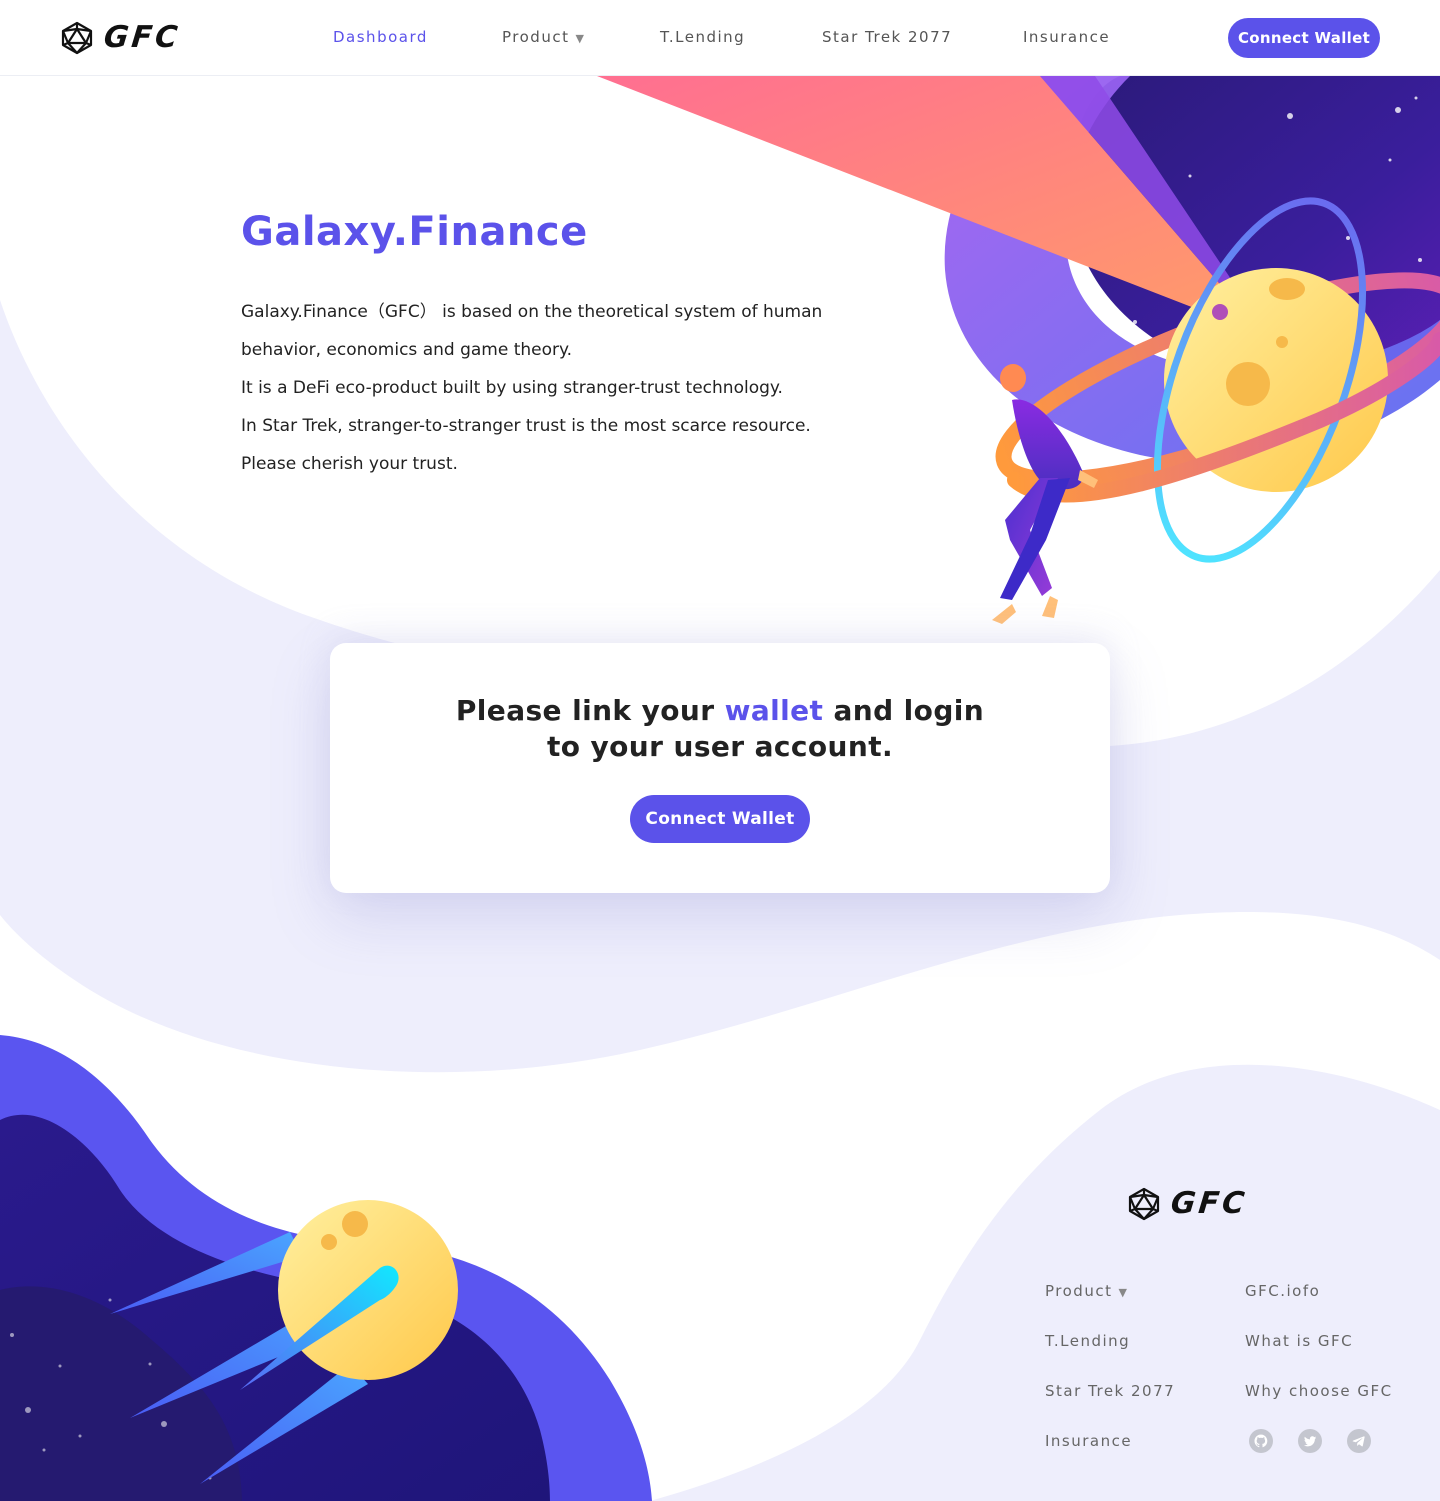 This screenshot has height=1501, width=1440. I want to click on footer-link-gfc-iofo: GFC.iofo, so click(1282, 1291).